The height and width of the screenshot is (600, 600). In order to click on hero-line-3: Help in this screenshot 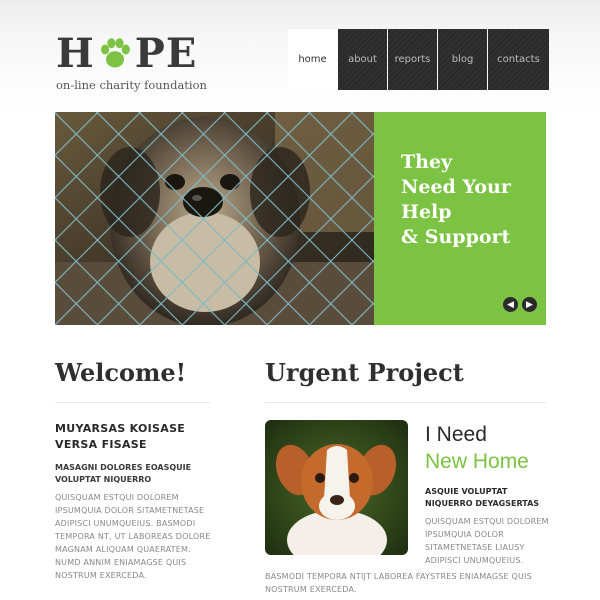, I will do `click(426, 212)`.